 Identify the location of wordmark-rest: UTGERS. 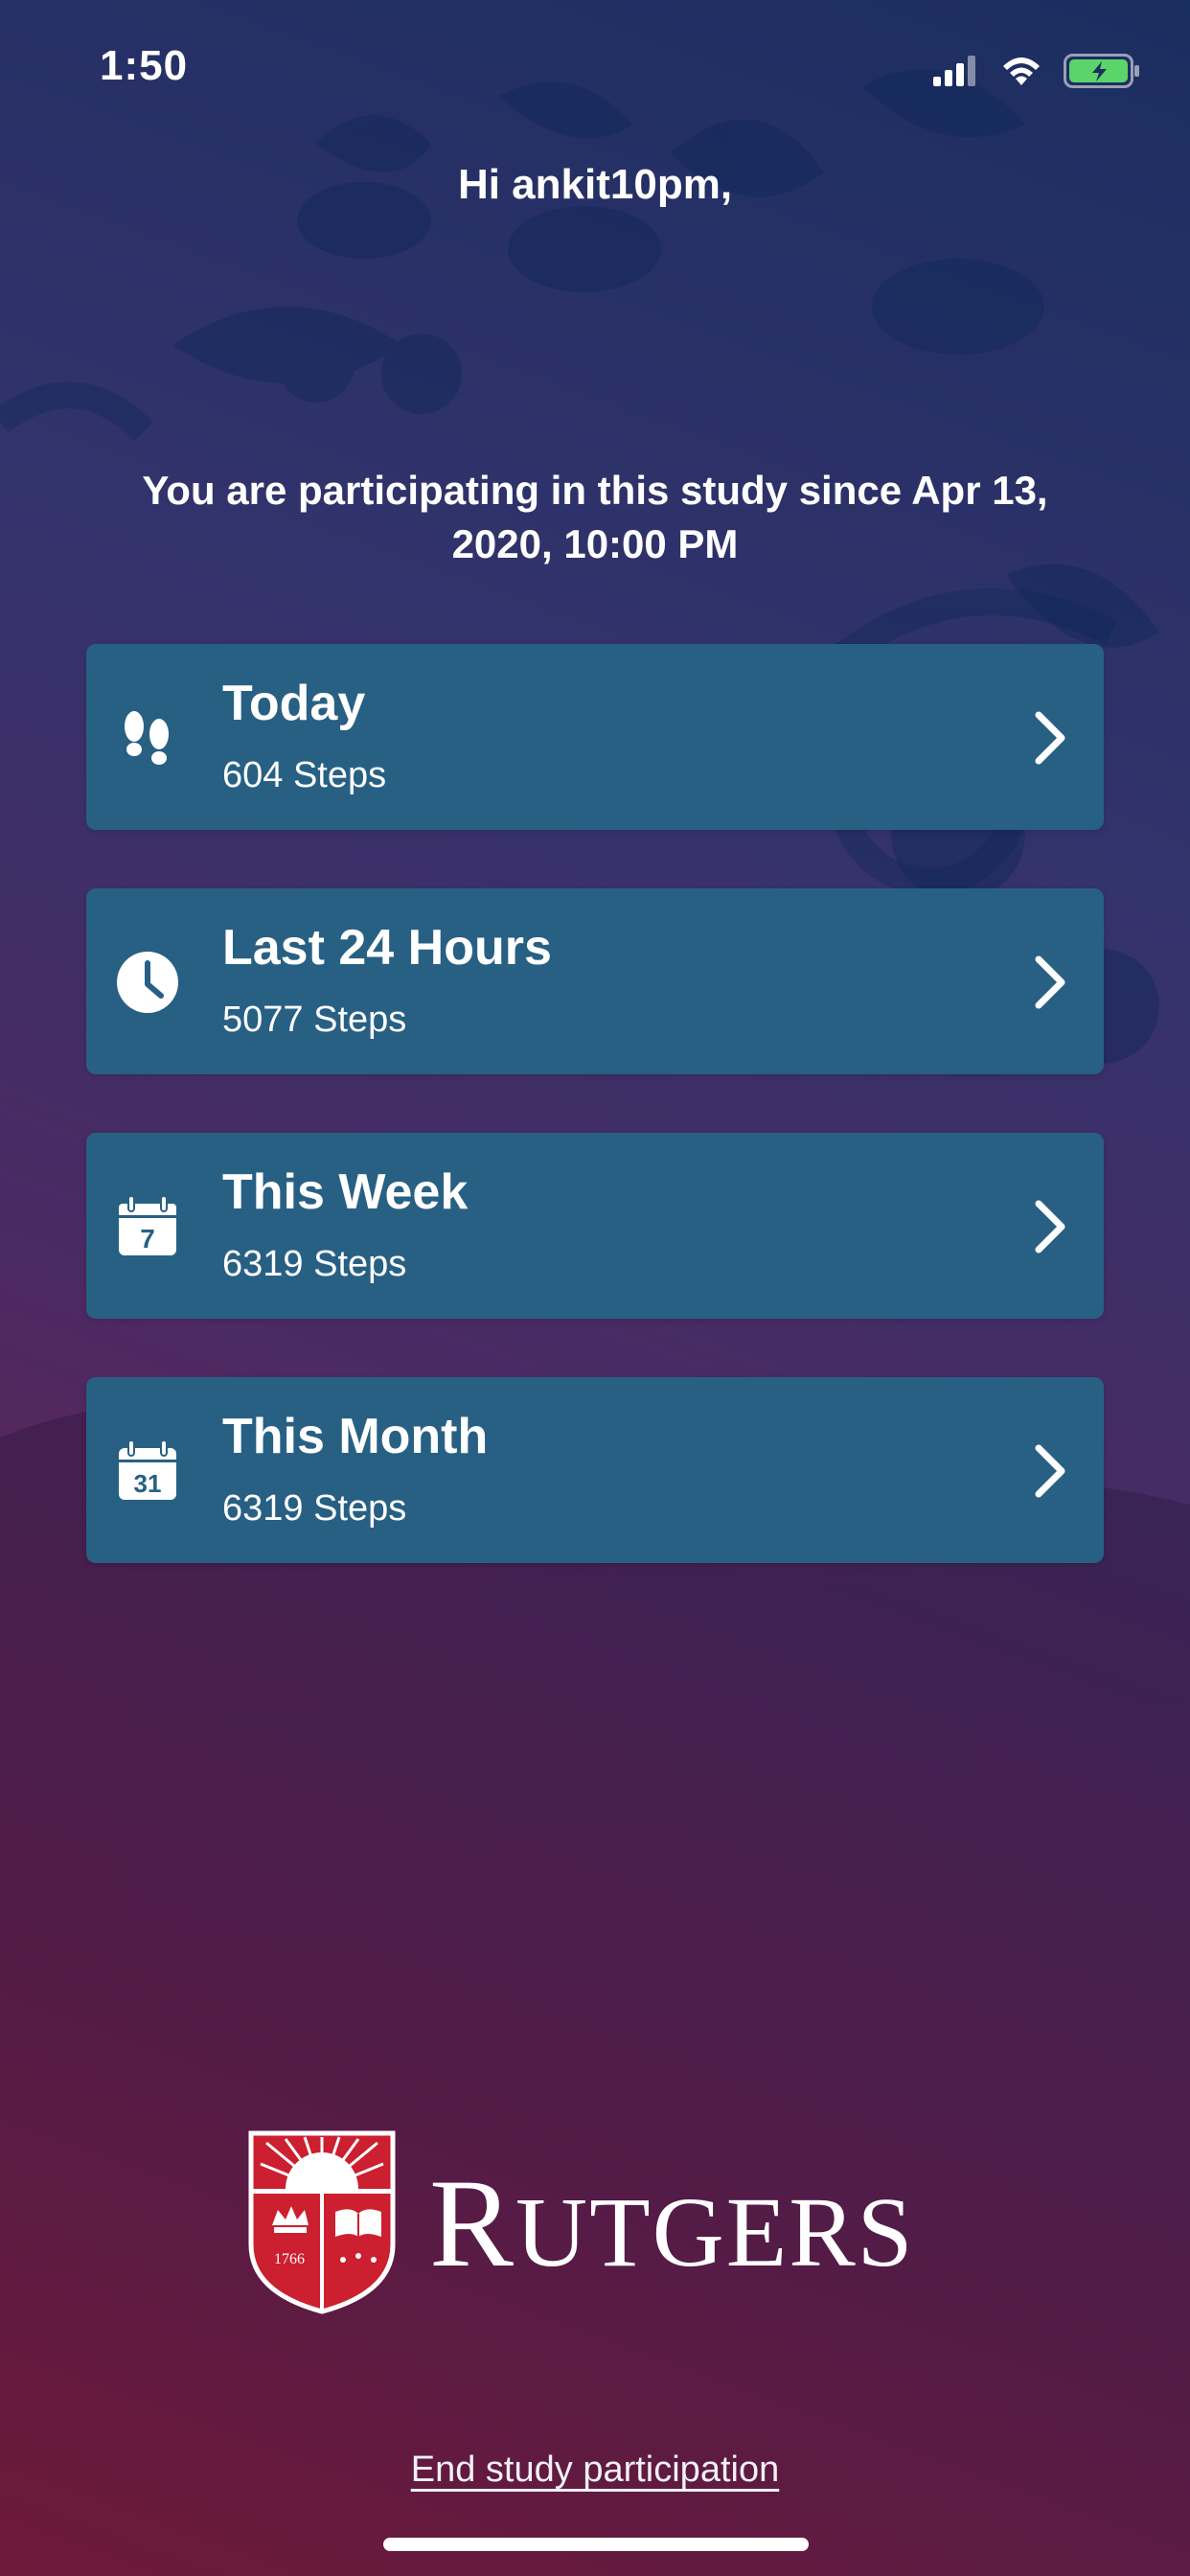
(715, 2232).